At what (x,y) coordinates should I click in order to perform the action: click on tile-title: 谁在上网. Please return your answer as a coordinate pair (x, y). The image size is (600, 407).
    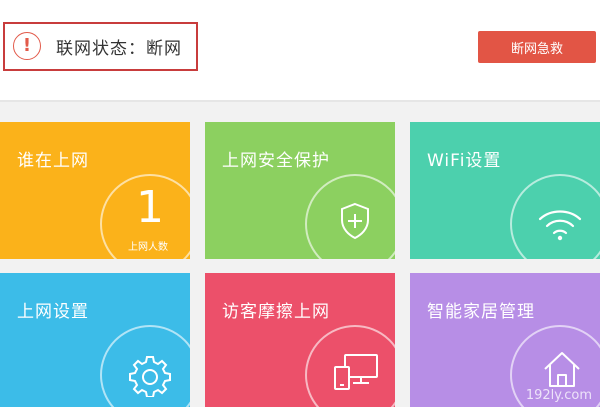
    Looking at the image, I should click on (53, 161).